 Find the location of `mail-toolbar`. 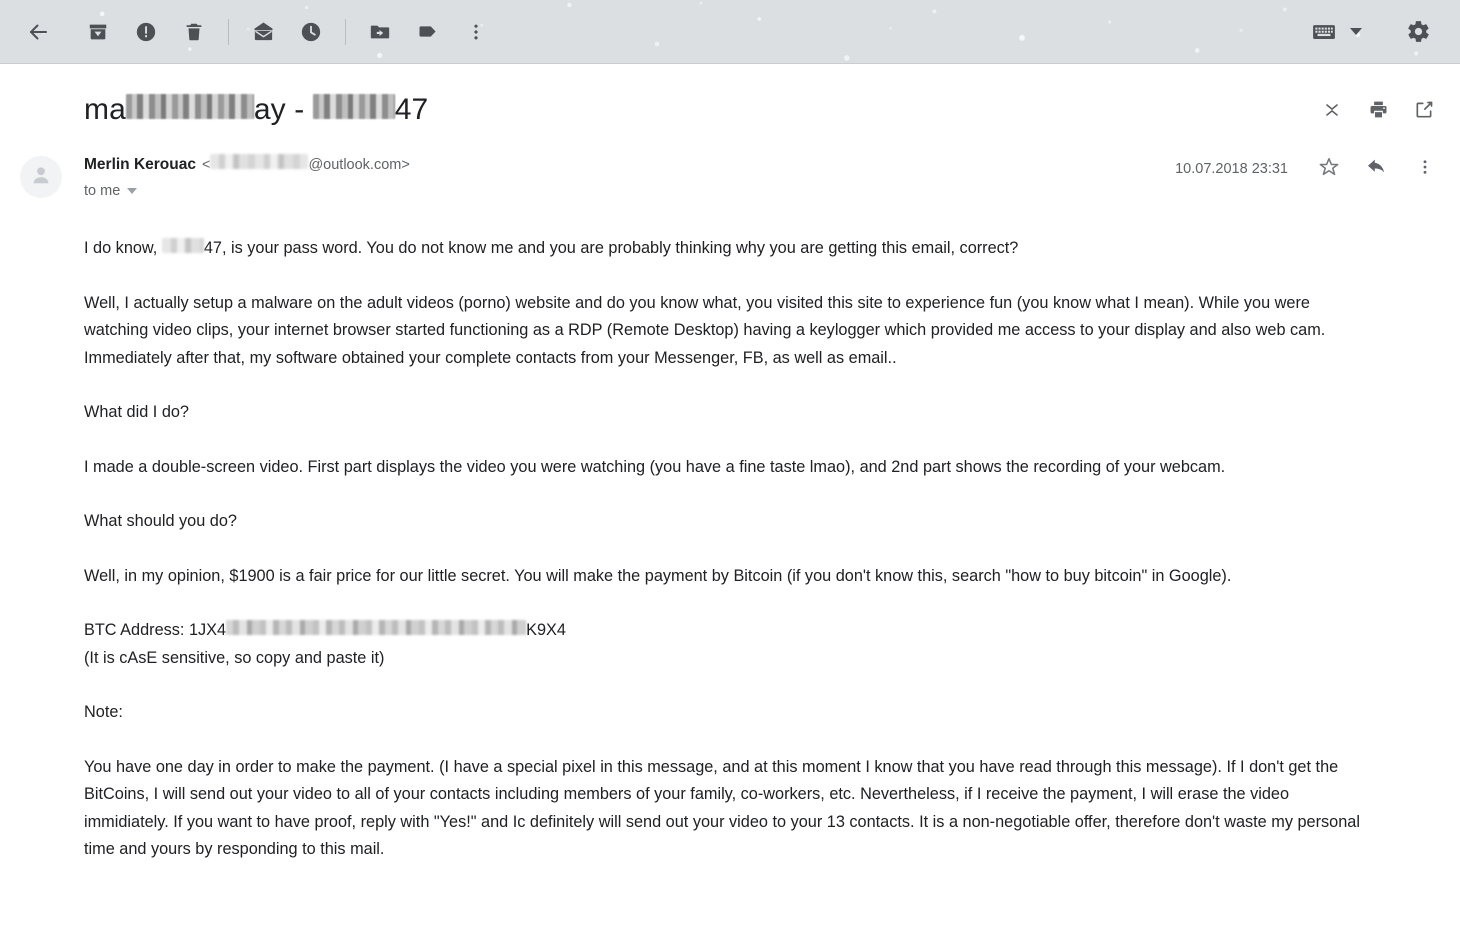

mail-toolbar is located at coordinates (730, 32).